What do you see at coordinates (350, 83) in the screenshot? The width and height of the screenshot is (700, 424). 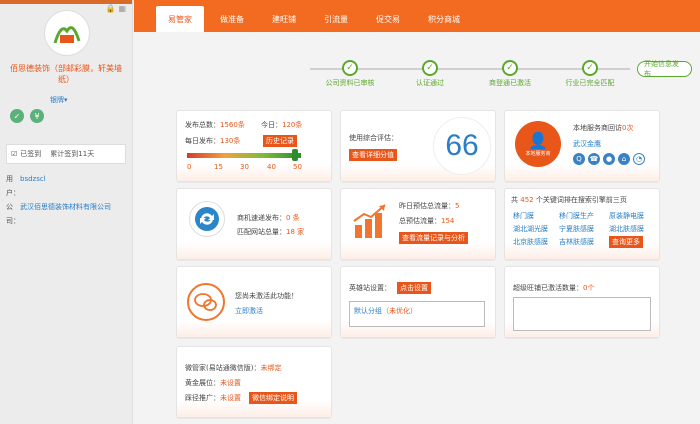 I see `step-label: 公司资料已审核` at bounding box center [350, 83].